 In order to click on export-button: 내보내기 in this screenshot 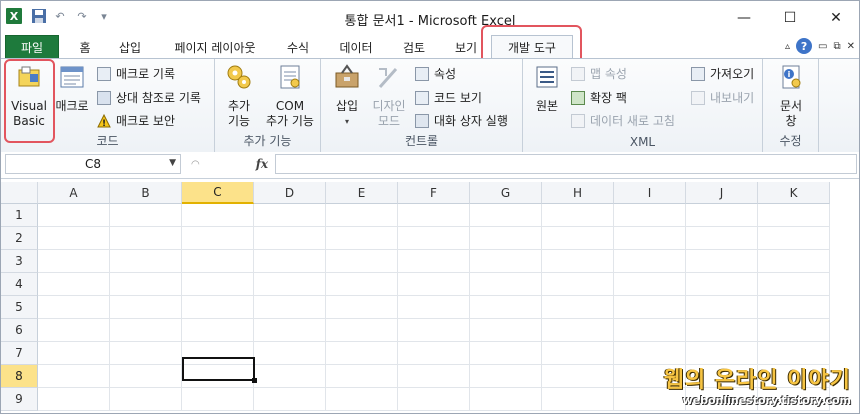, I will do `click(722, 97)`.